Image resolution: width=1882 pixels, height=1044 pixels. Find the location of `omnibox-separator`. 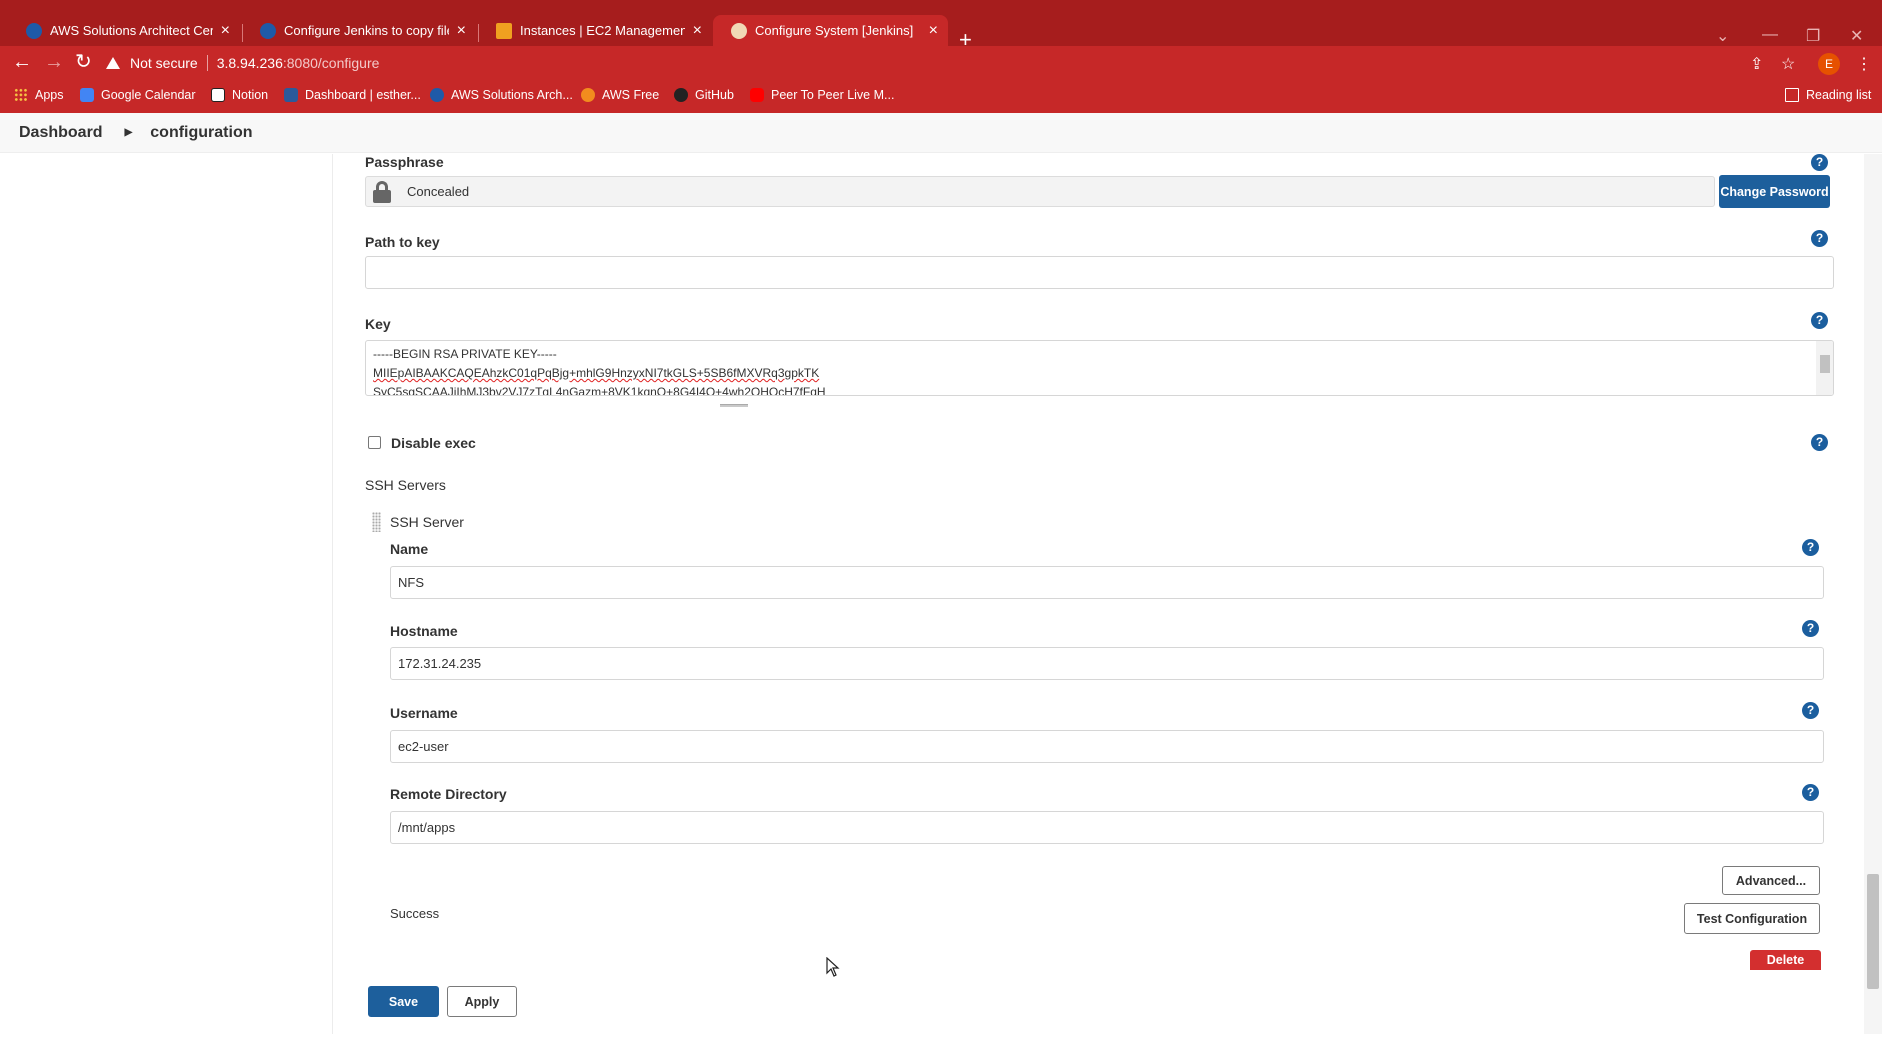

omnibox-separator is located at coordinates (207, 63).